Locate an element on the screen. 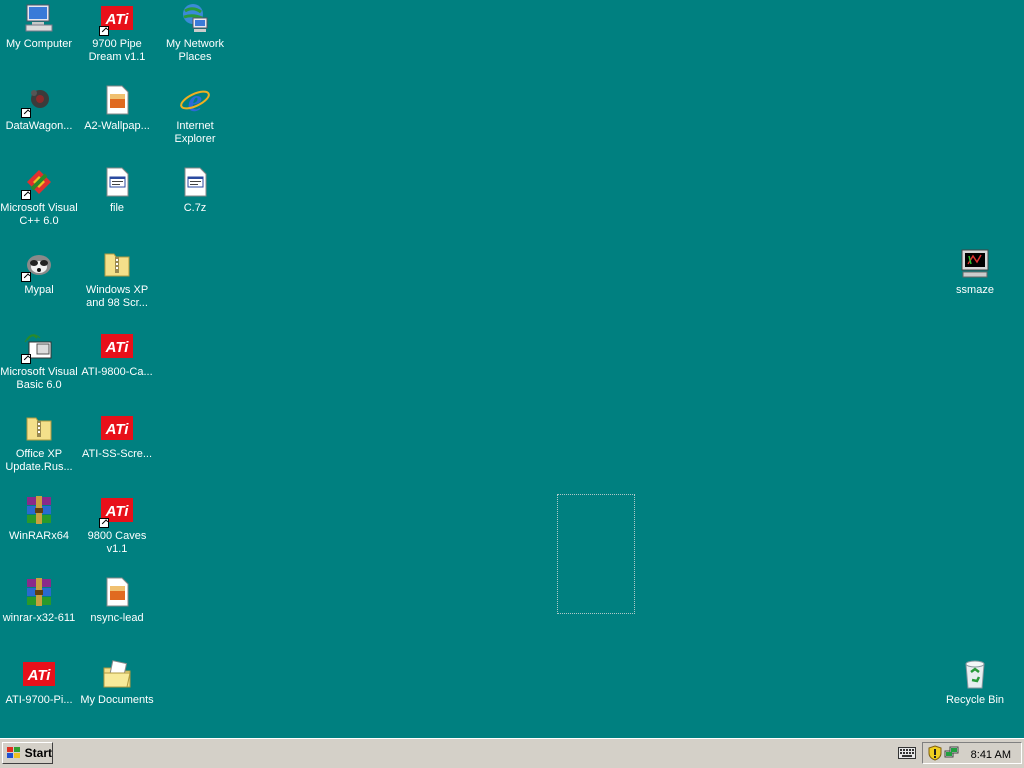 The image size is (1024, 768). icon-label: Microsoft Visual Basic 6.0 is located at coordinates (39, 378).